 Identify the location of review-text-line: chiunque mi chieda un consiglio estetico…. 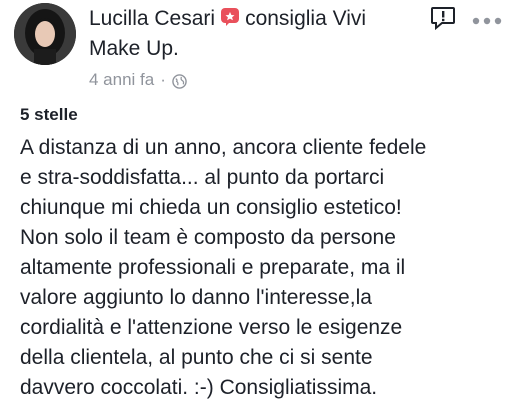
(211, 207).